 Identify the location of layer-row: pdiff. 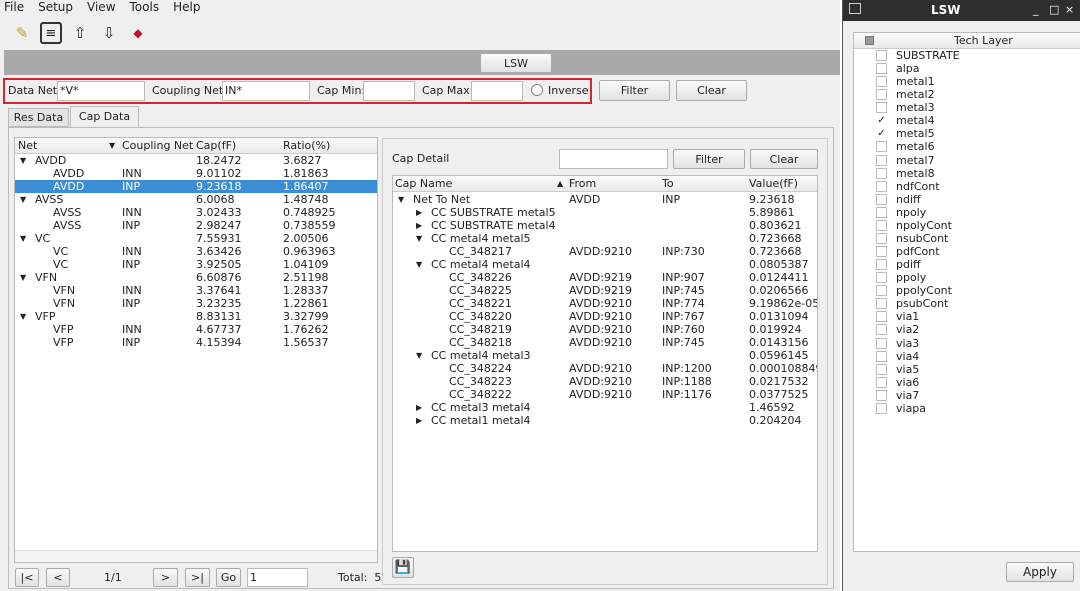
(967, 264).